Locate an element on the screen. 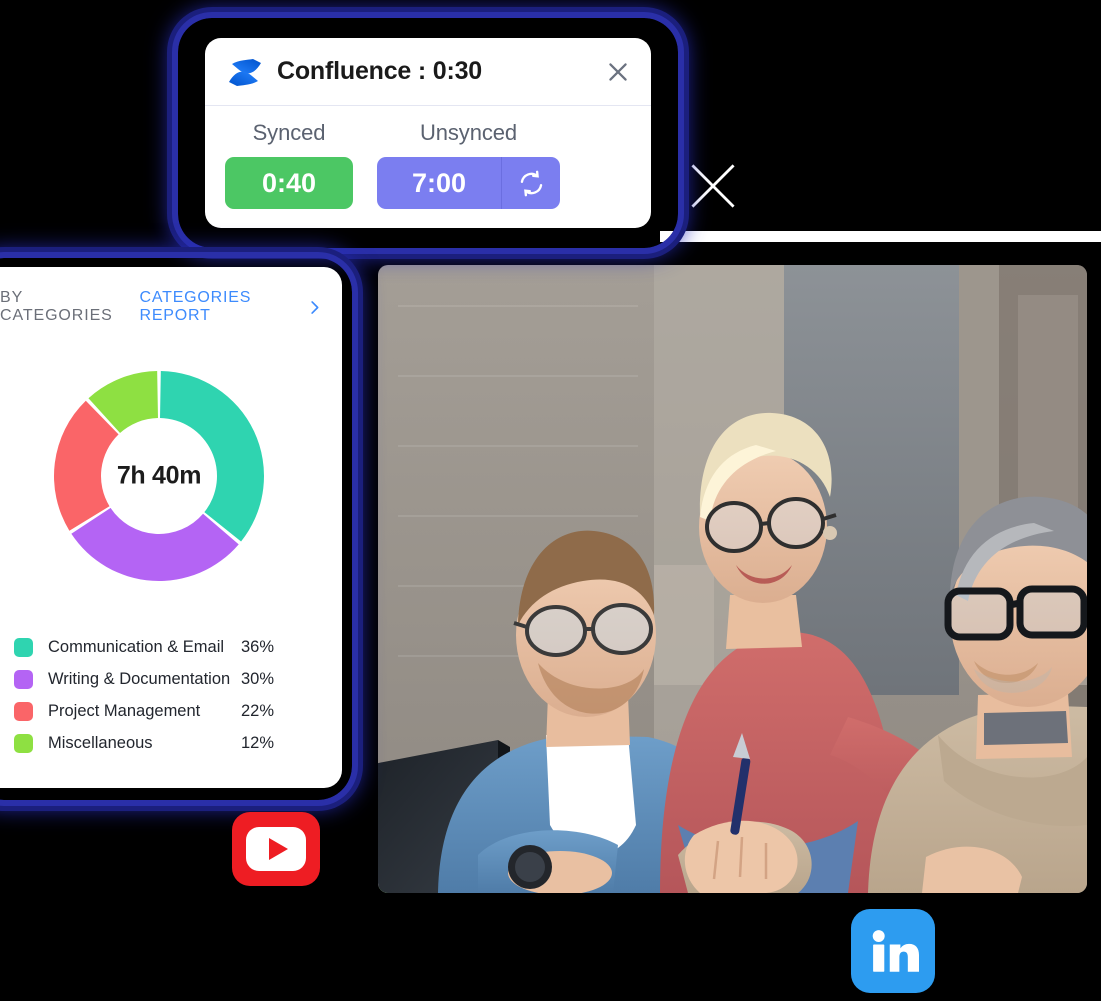 The height and width of the screenshot is (1001, 1101). legend-percentage: 30% is located at coordinates (257, 678).